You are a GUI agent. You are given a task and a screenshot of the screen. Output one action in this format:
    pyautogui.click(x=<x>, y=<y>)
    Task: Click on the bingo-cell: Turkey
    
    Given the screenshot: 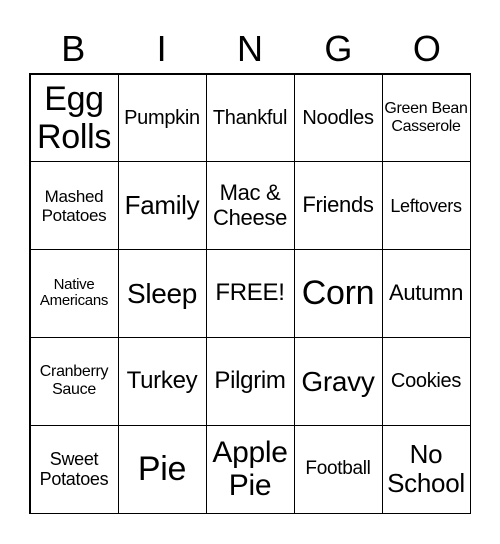 What is the action you would take?
    pyautogui.click(x=162, y=381)
    